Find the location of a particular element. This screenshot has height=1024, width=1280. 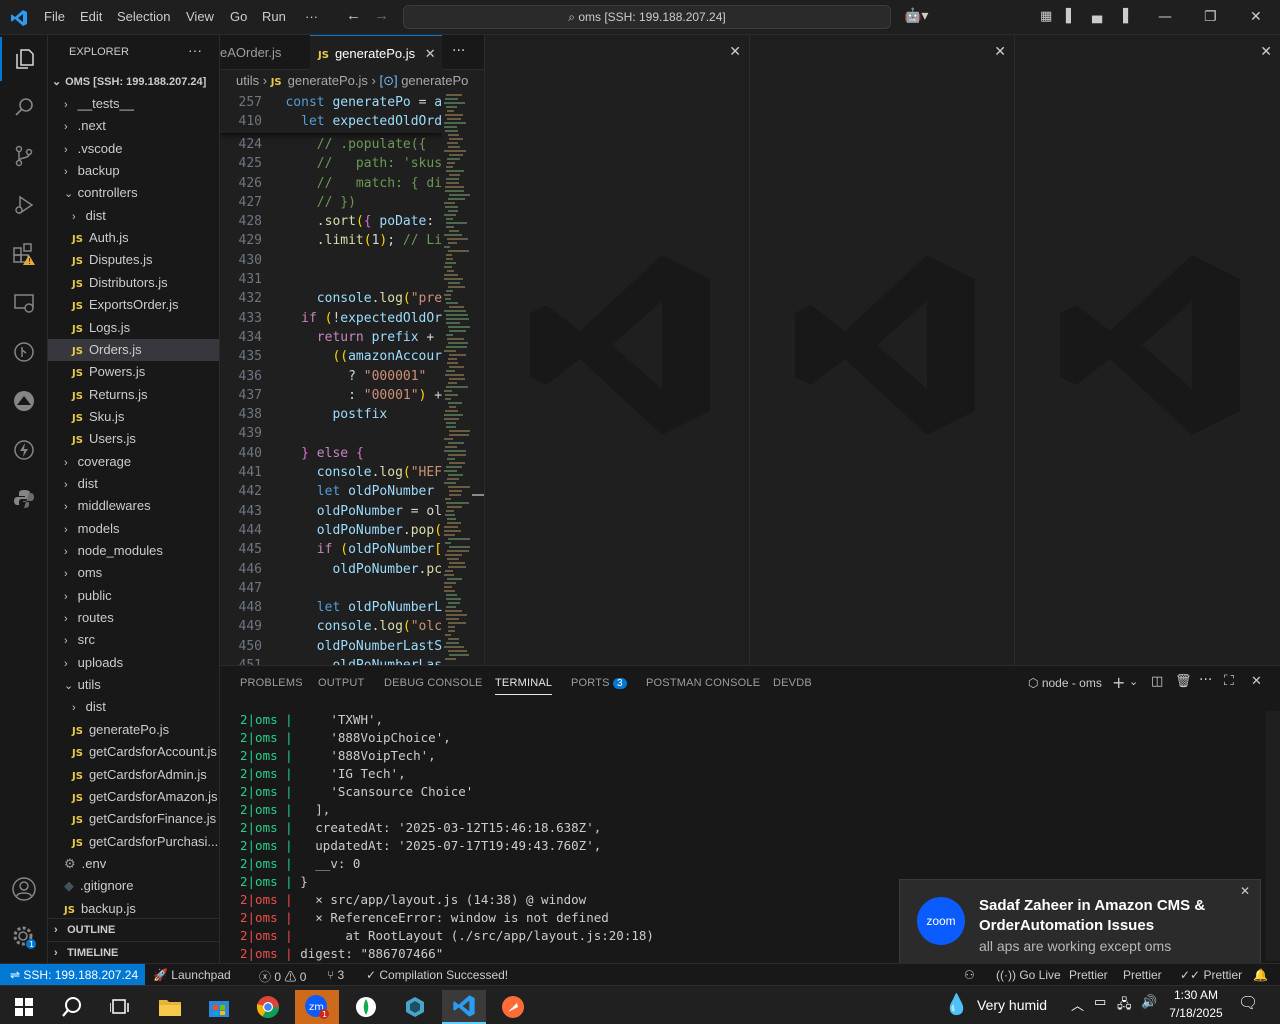

copilot-status-icon: ⚇ is located at coordinates (969, 975).